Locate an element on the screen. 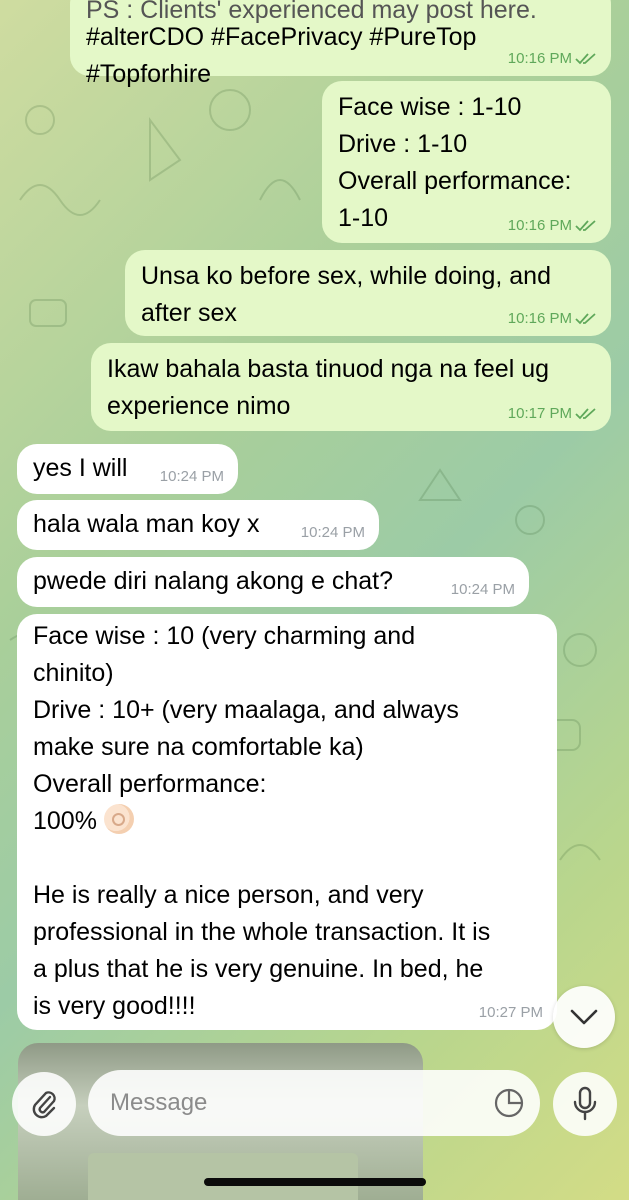 The width and height of the screenshot is (629, 1200). message-meta: 10:17 PM is located at coordinates (552, 414).